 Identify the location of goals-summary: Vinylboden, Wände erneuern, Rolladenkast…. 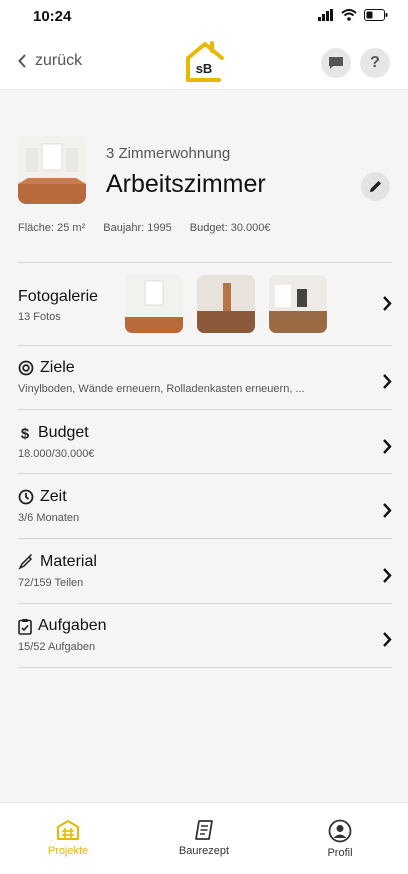
(161, 389).